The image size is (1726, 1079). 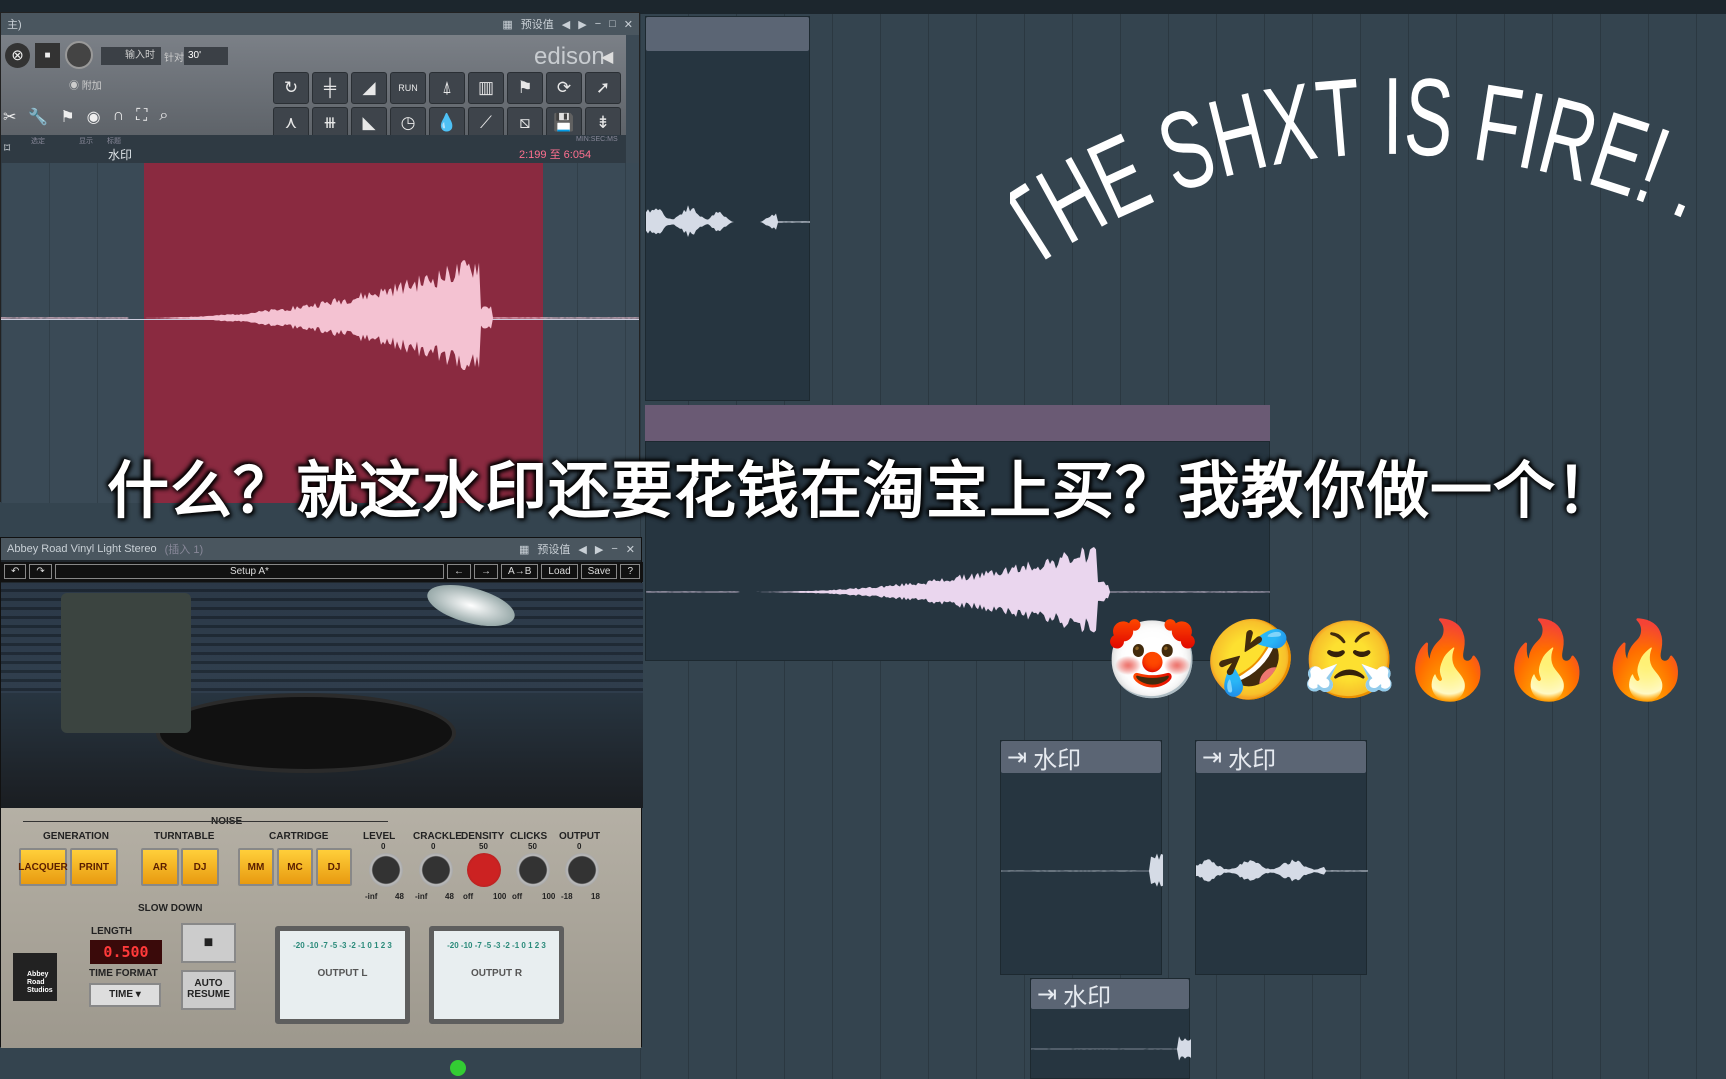 What do you see at coordinates (119, 117) in the screenshot?
I see `magnet-icon: ∩` at bounding box center [119, 117].